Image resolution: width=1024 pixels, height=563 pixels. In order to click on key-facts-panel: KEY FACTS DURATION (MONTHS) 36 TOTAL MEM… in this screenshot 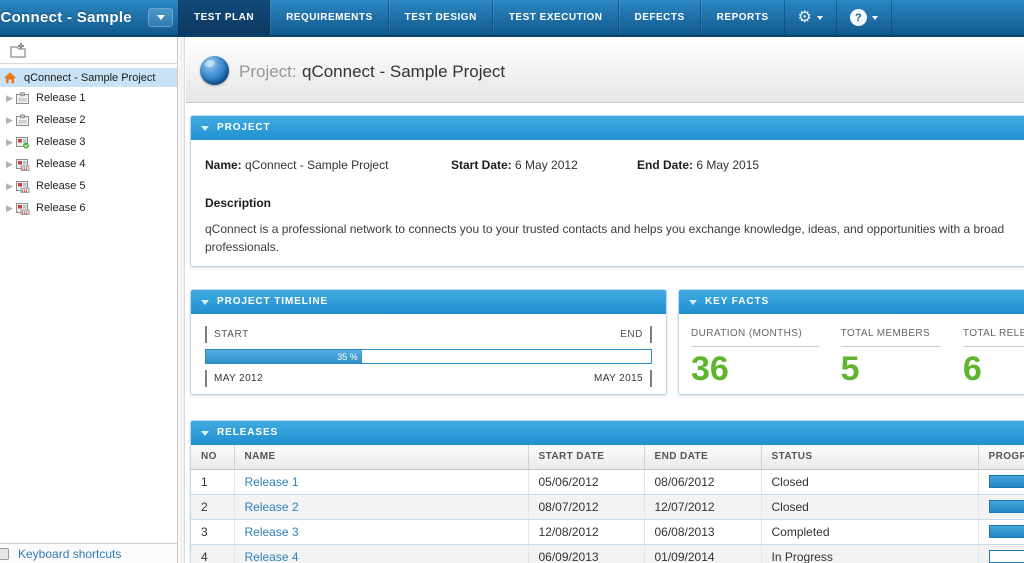, I will do `click(851, 342)`.